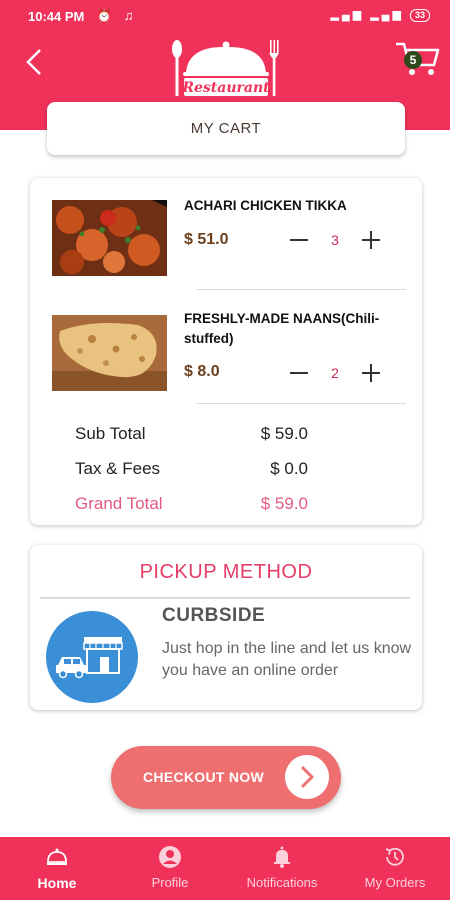  Describe the element at coordinates (109, 353) in the screenshot. I see `naan-image` at that location.